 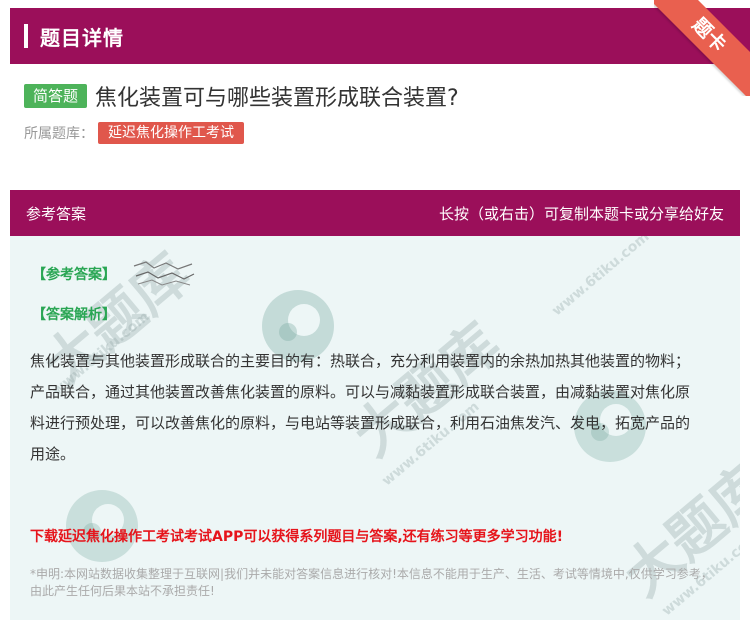 I want to click on question-title: 焦化装置可与哪些装置形成联合装置?, so click(x=277, y=98).